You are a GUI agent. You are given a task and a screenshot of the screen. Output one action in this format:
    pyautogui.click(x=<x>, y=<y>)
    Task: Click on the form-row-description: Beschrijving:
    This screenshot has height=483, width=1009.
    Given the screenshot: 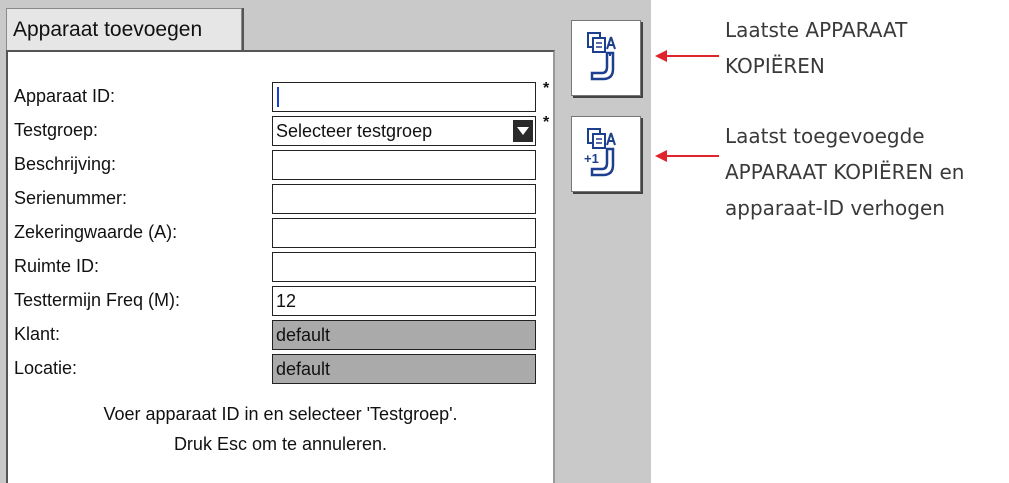 What is the action you would take?
    pyautogui.click(x=280, y=167)
    